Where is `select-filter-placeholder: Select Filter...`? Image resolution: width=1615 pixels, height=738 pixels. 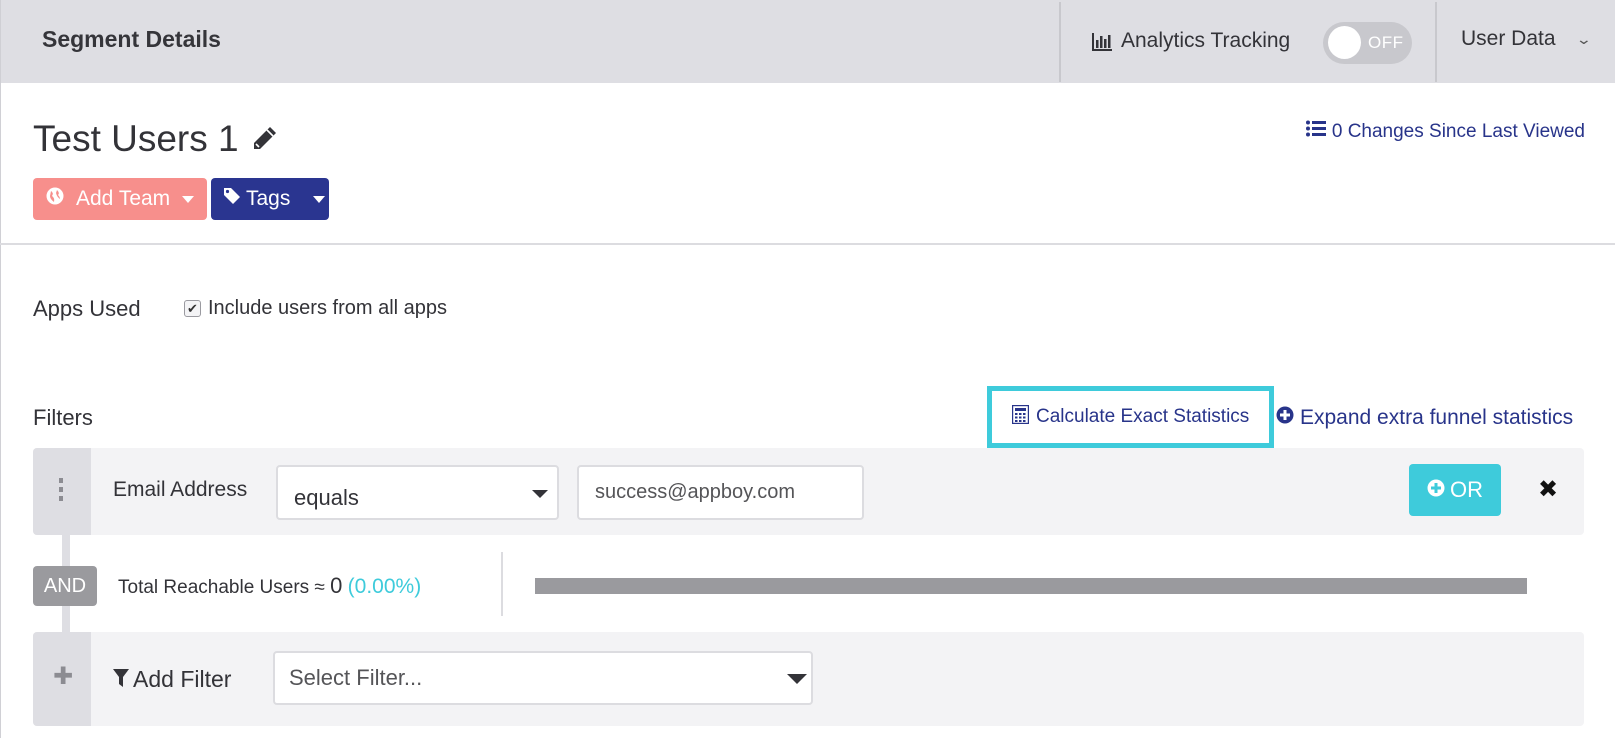 select-filter-placeholder: Select Filter... is located at coordinates (356, 677).